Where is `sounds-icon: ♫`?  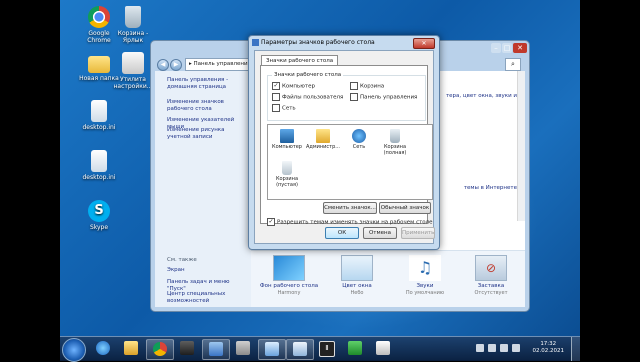
sounds-icon: ♫ is located at coordinates (425, 268).